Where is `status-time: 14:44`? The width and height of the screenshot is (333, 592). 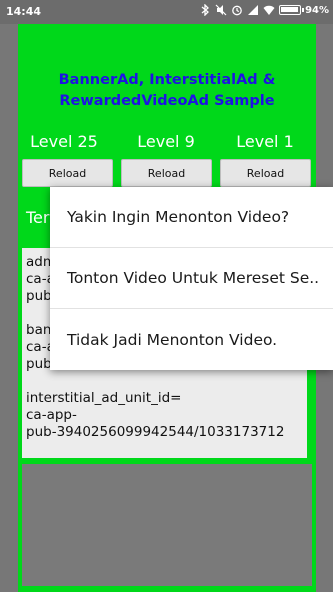 status-time: 14:44 is located at coordinates (24, 11).